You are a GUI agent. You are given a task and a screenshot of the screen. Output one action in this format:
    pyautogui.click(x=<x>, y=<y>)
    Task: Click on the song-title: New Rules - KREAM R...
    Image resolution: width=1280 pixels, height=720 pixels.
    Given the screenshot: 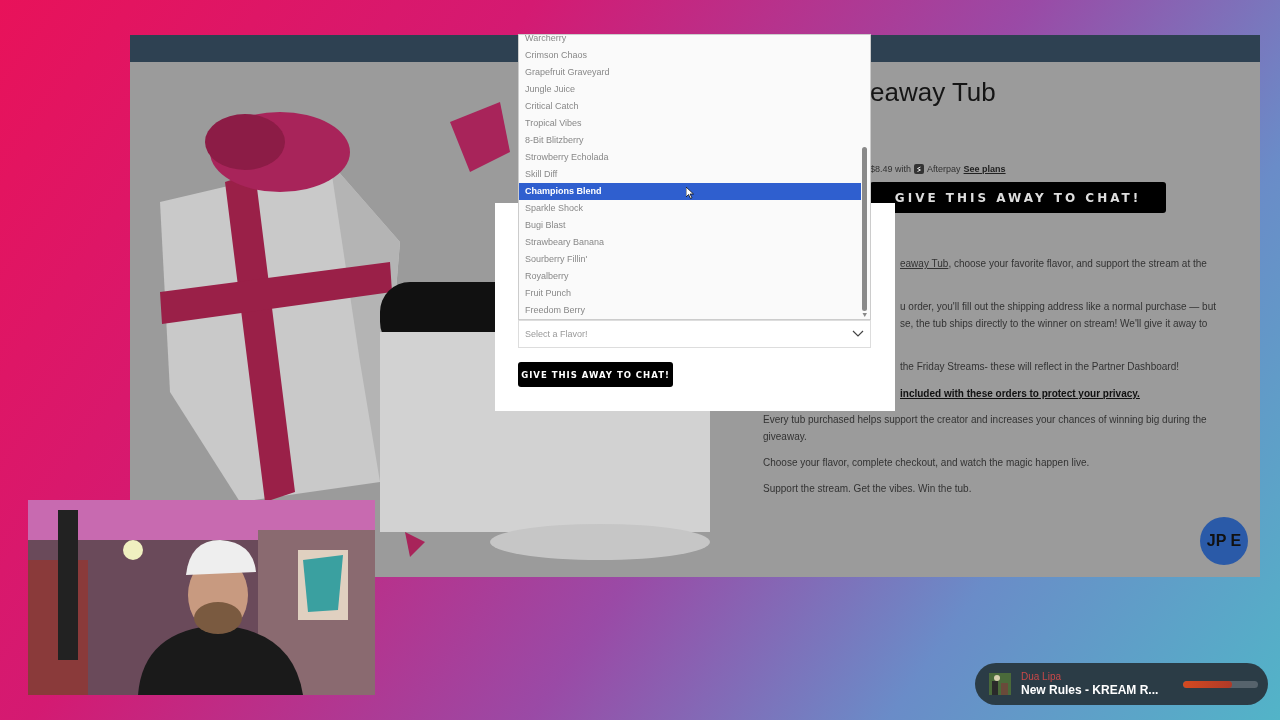 What is the action you would take?
    pyautogui.click(x=1090, y=690)
    